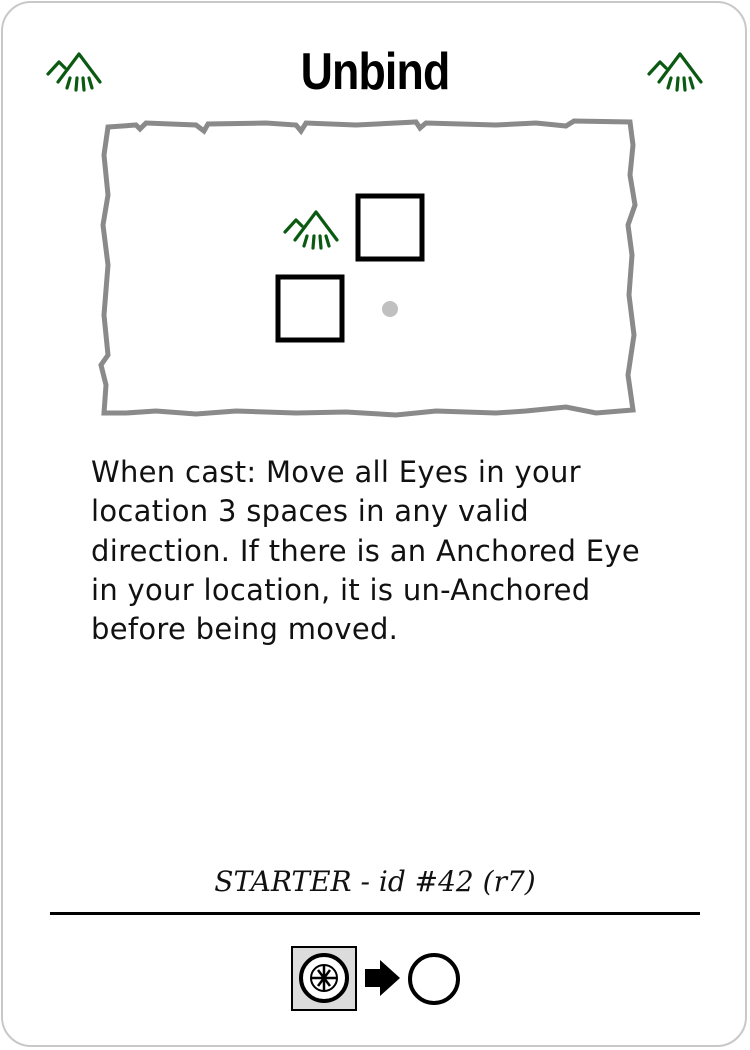 The image size is (750, 1050). Describe the element at coordinates (390, 309) in the screenshot. I see `grey-dot` at that location.